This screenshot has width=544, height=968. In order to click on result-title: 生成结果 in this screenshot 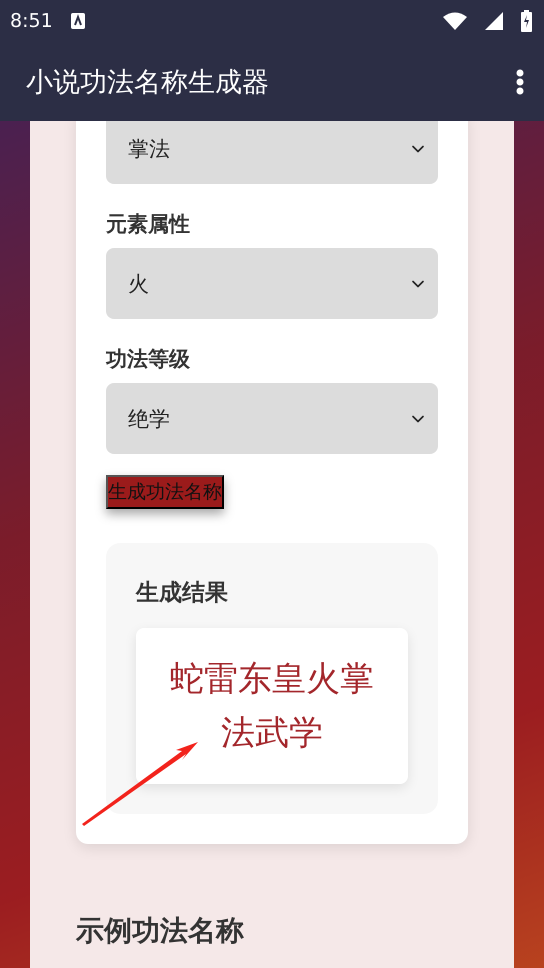, I will do `click(182, 593)`.